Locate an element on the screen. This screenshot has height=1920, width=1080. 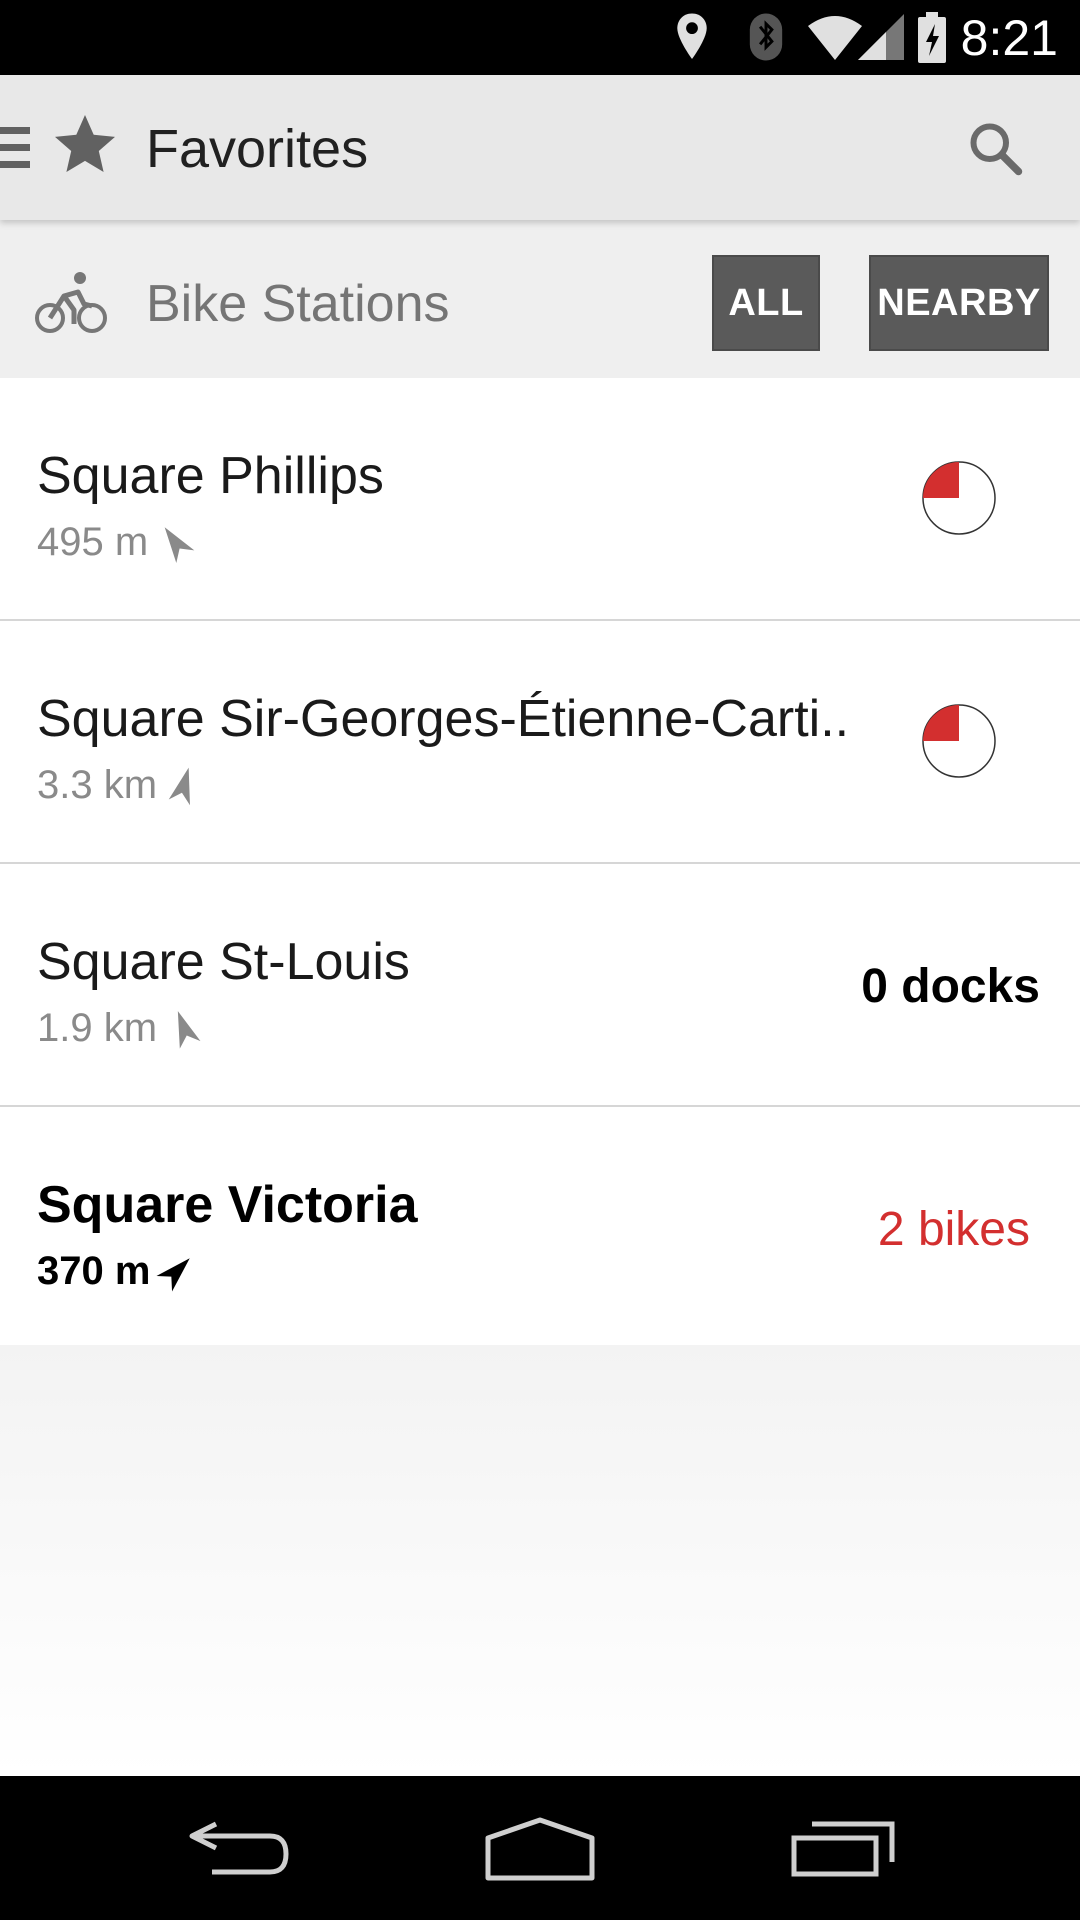
page-title: Favorites is located at coordinates (257, 149).